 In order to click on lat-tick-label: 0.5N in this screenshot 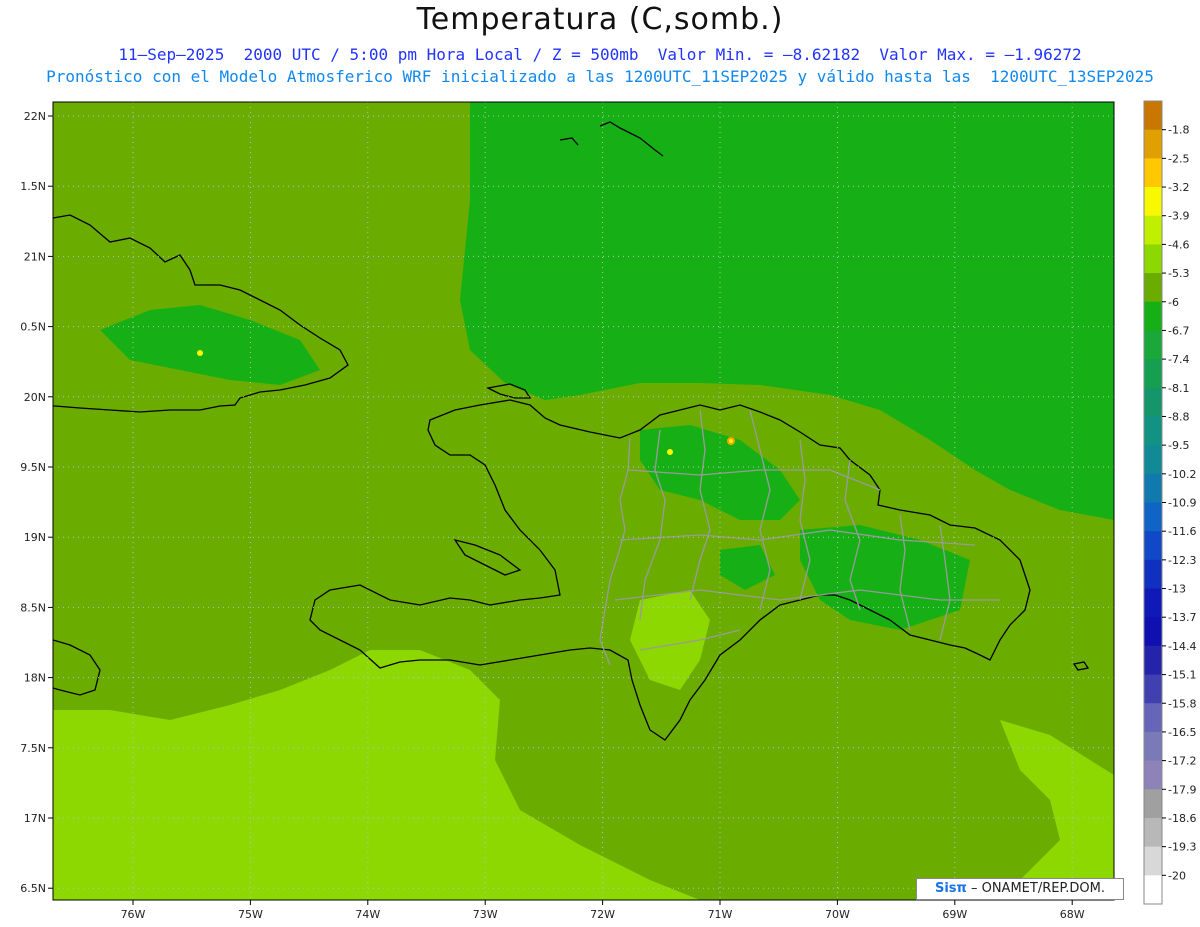, I will do `click(33, 327)`.